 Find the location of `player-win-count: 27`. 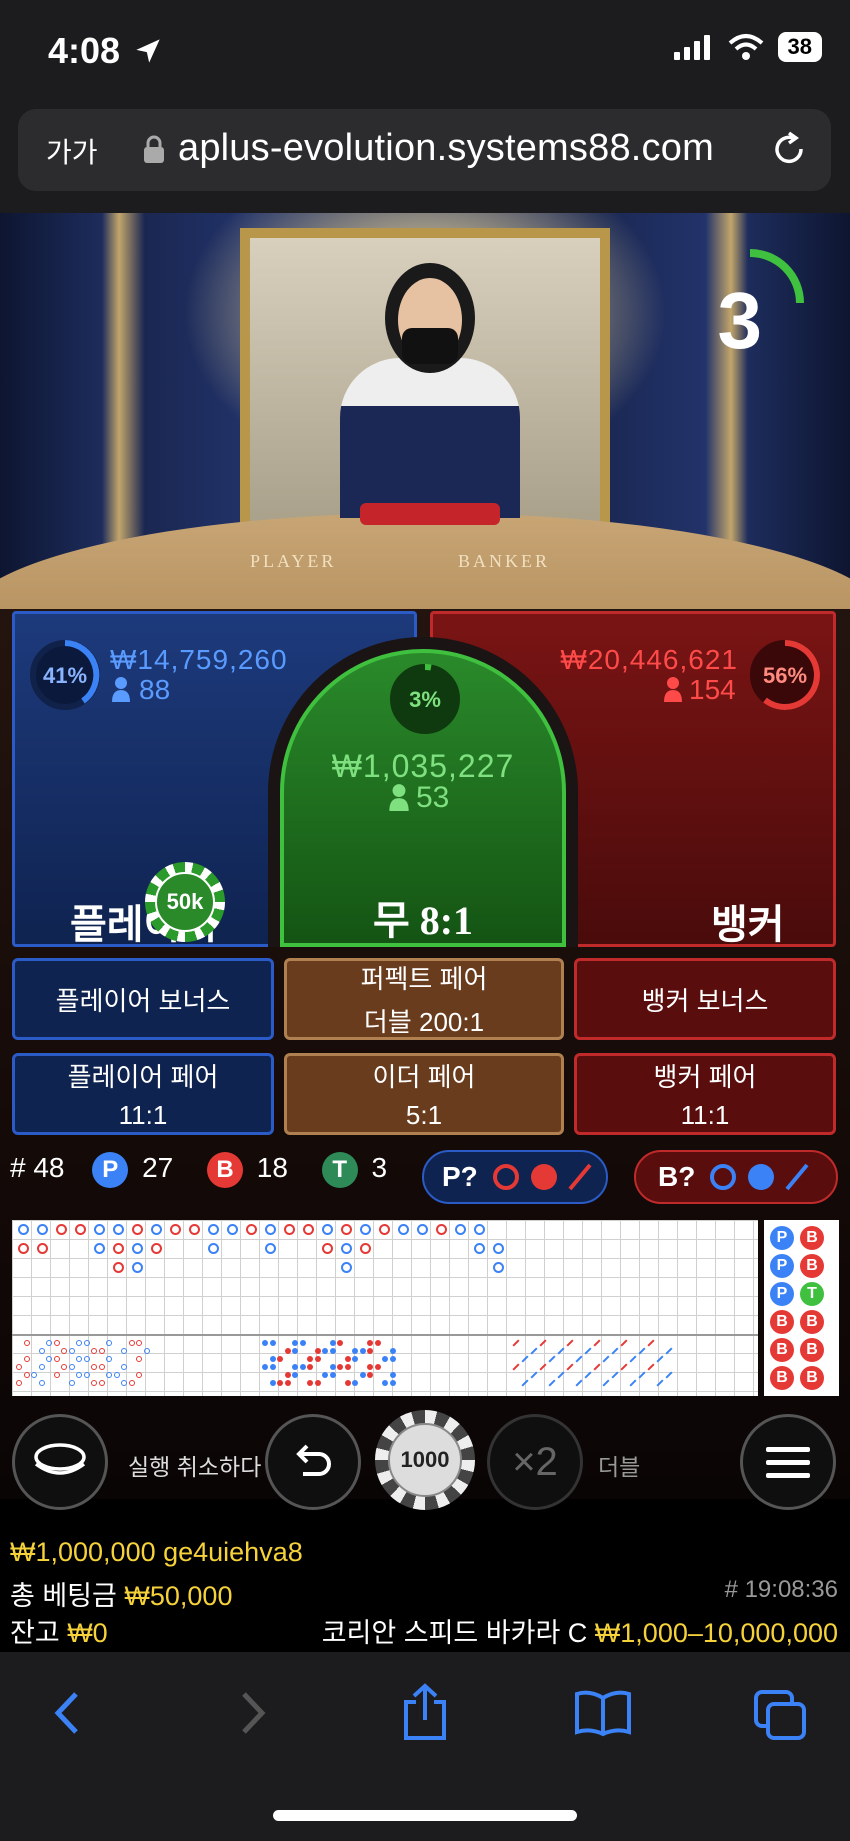

player-win-count: 27 is located at coordinates (158, 1167).